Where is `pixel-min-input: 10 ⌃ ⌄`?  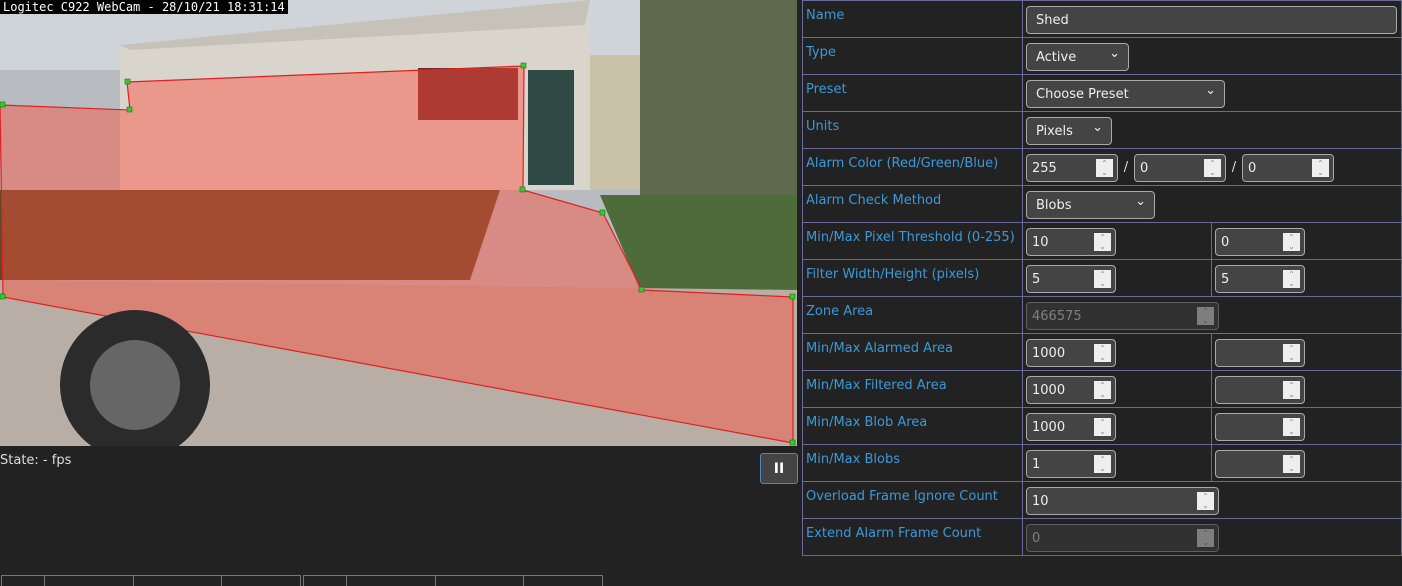 pixel-min-input: 10 ⌃ ⌄ is located at coordinates (1071, 242).